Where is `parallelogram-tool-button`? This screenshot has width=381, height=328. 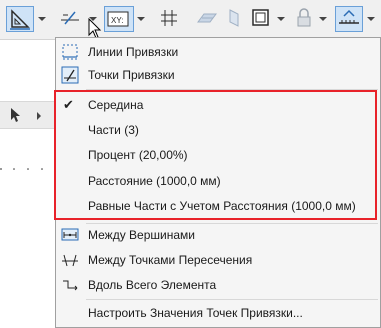 parallelogram-tool-button is located at coordinates (234, 19).